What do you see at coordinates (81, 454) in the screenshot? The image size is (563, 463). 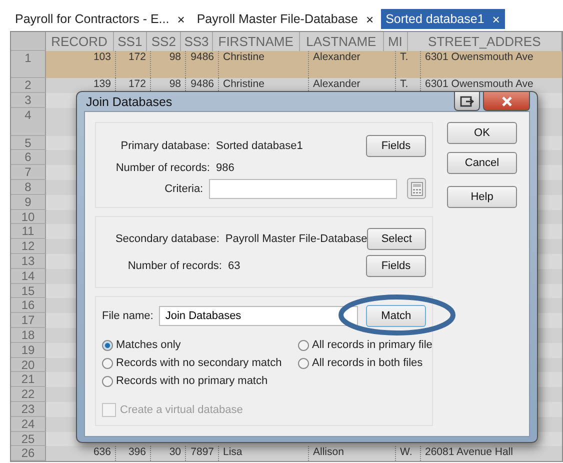 I see `table-cell: 636` at bounding box center [81, 454].